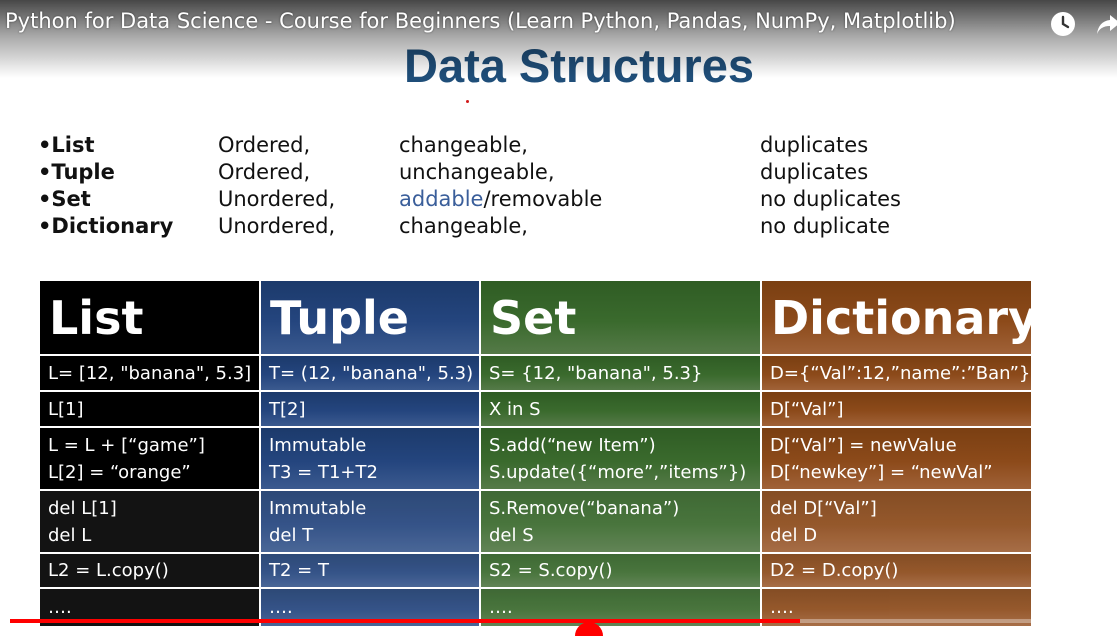 The image size is (1117, 636). I want to click on table-cell: D={“Val”:12,”name”:”Ban”}, so click(896, 374).